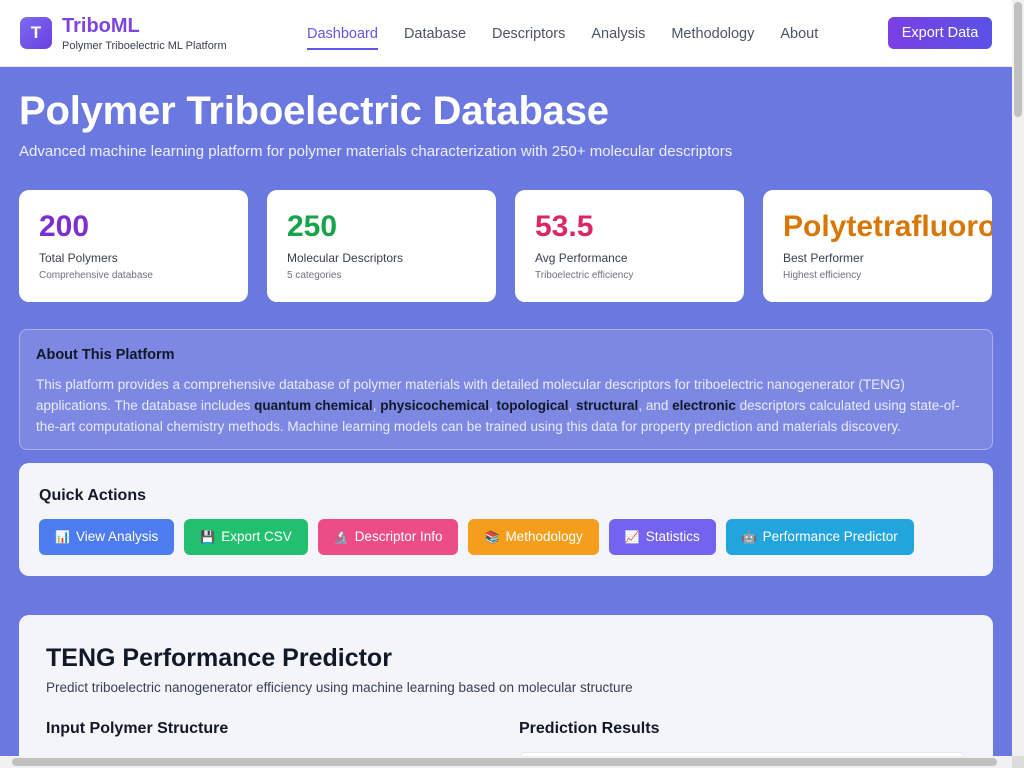 The height and width of the screenshot is (768, 1024). I want to click on horizontal-scrollbar, so click(506, 762).